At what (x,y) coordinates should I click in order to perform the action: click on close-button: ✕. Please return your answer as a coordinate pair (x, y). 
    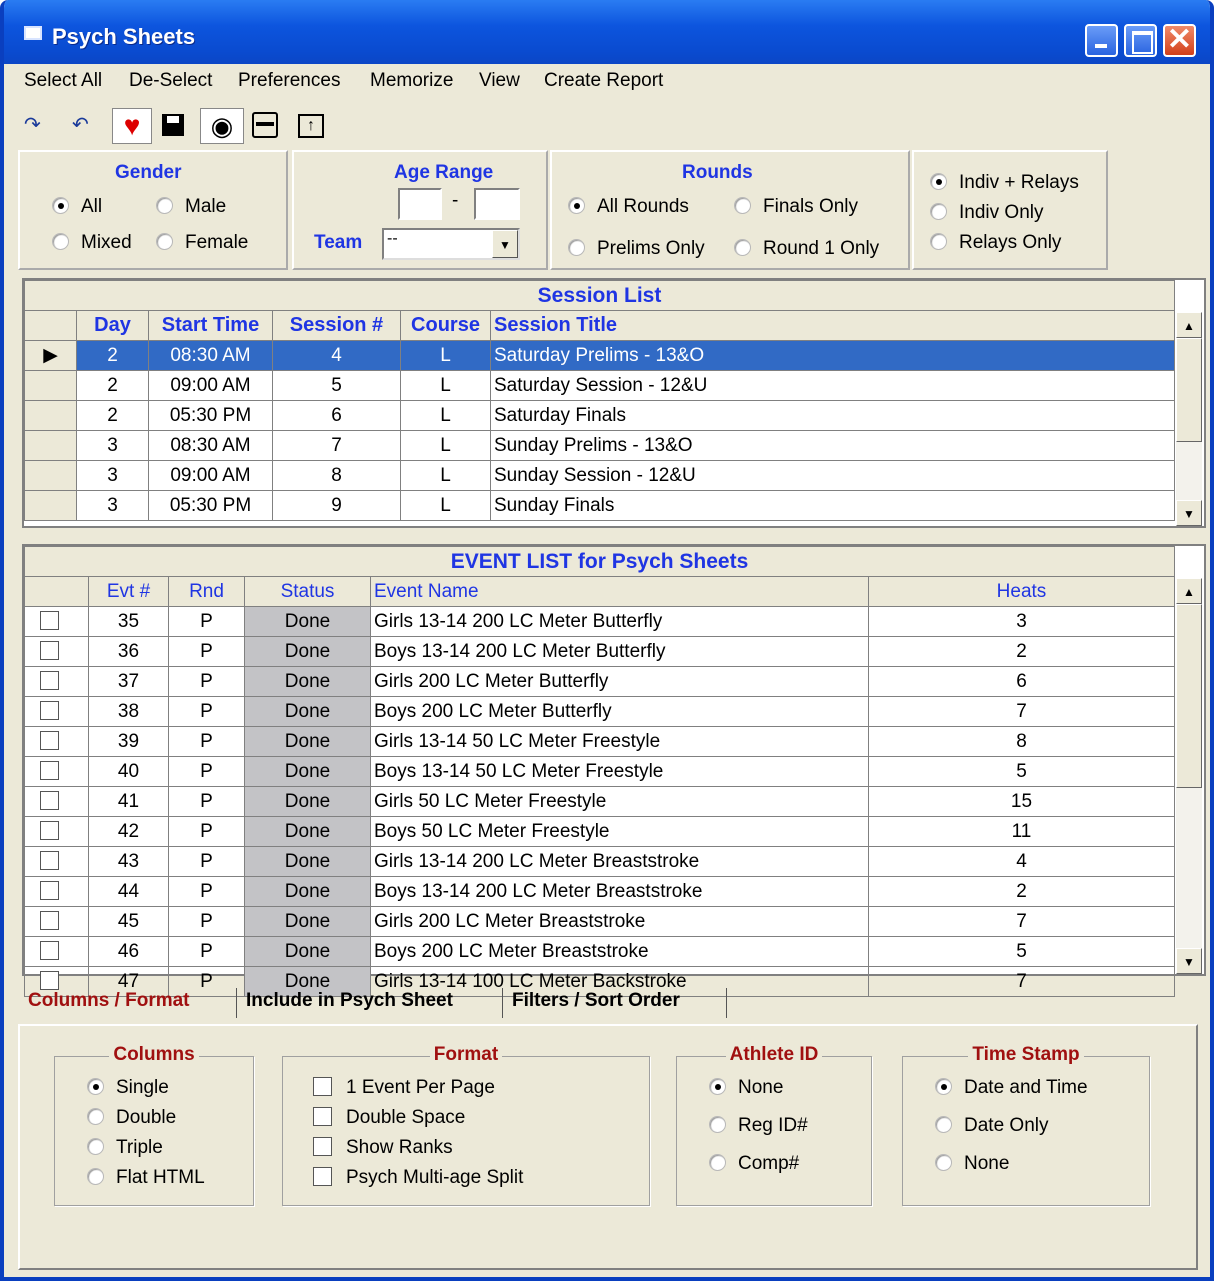
    Looking at the image, I should click on (1179, 40).